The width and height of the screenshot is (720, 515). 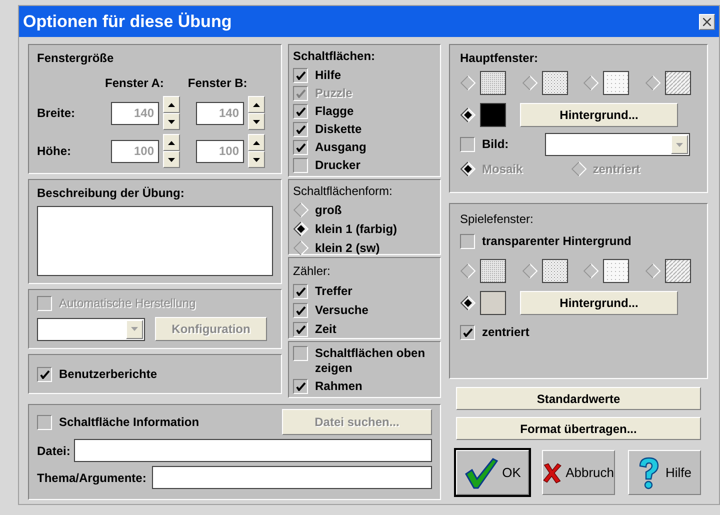 What do you see at coordinates (500, 58) in the screenshot?
I see `group-title: Hauptfenster:` at bounding box center [500, 58].